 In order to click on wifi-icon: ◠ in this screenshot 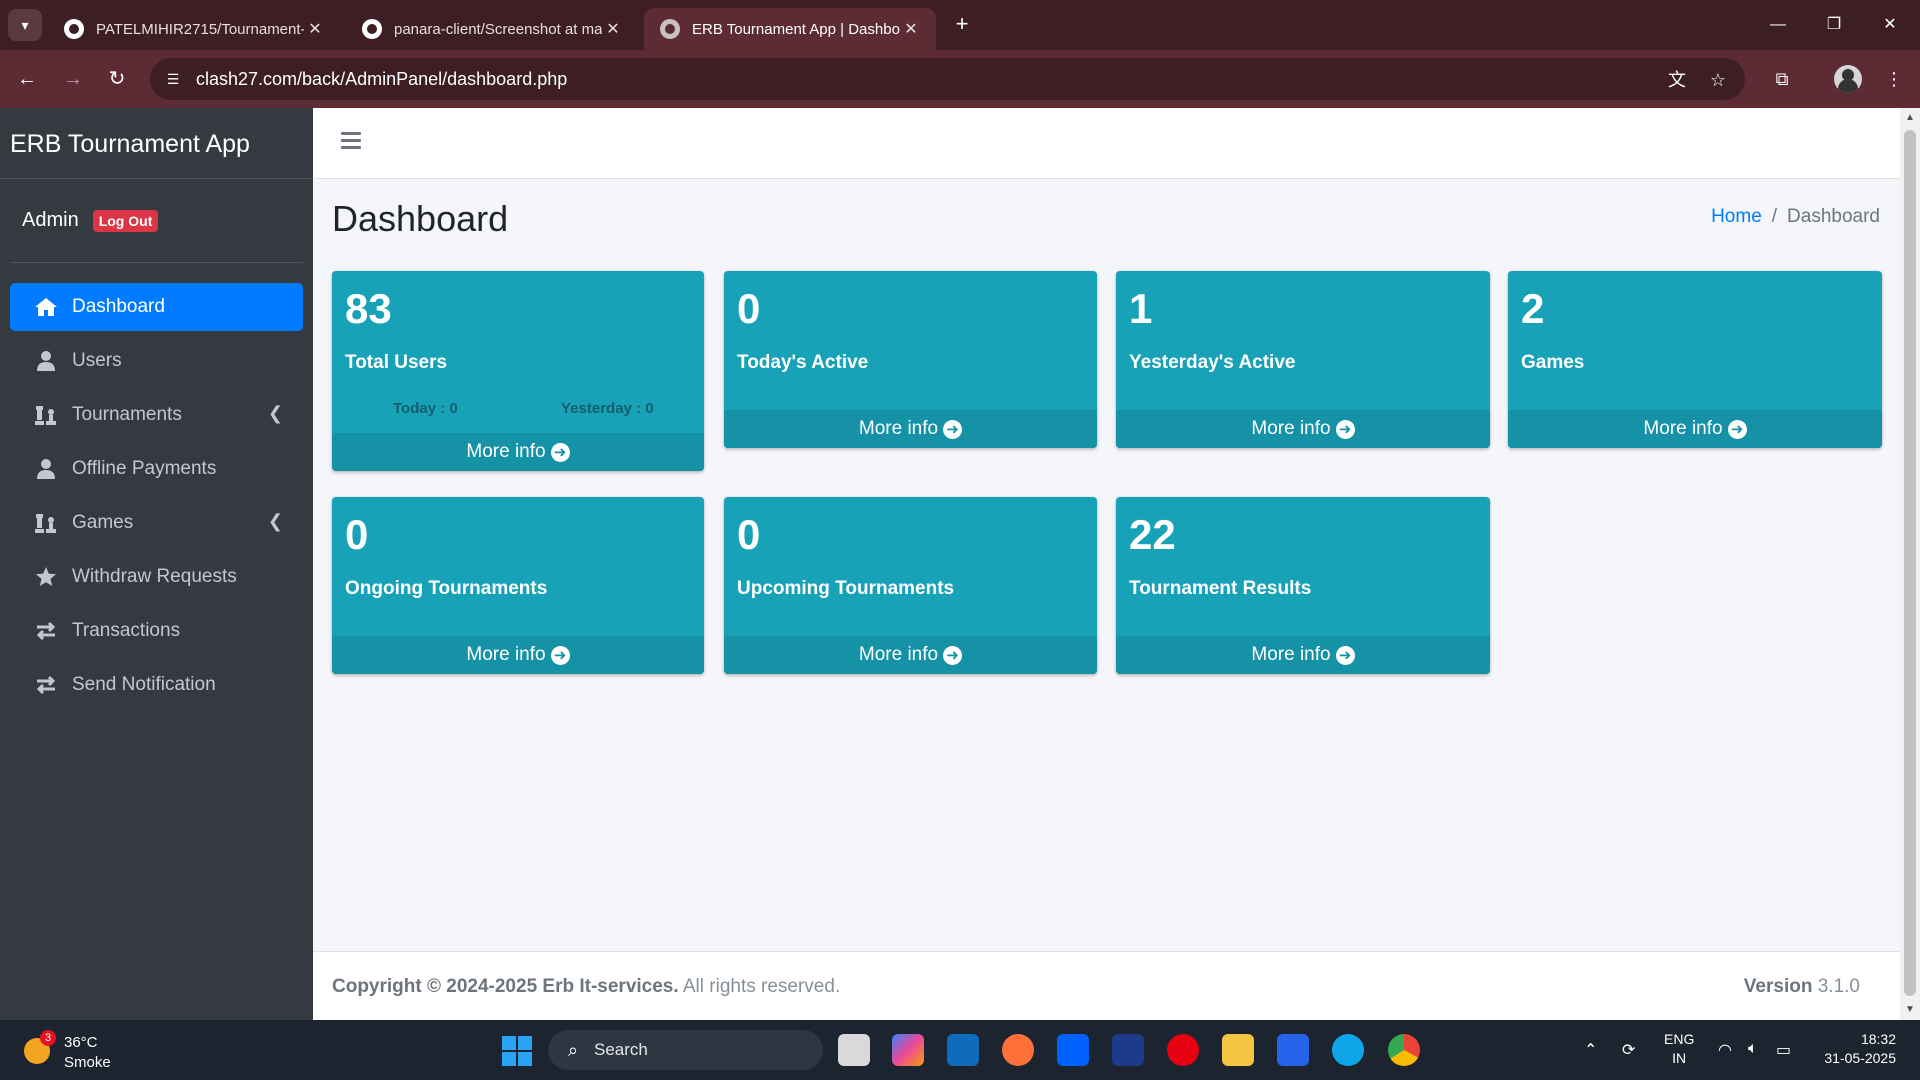, I will do `click(1725, 1050)`.